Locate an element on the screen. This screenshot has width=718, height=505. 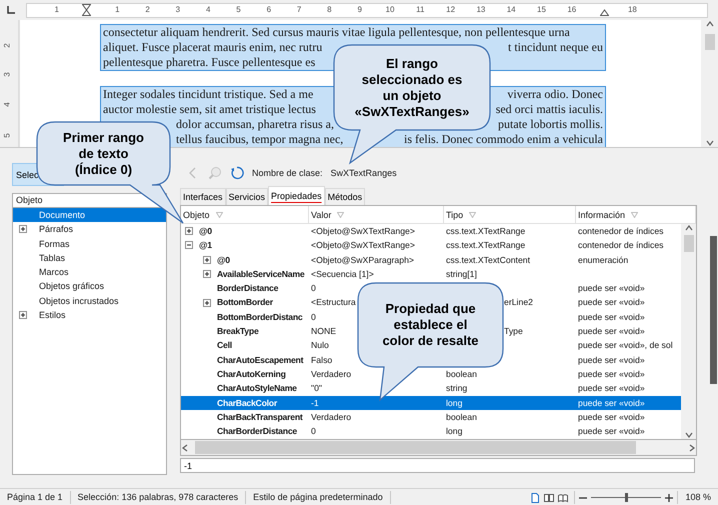
property-name: BreakType is located at coordinates (238, 331).